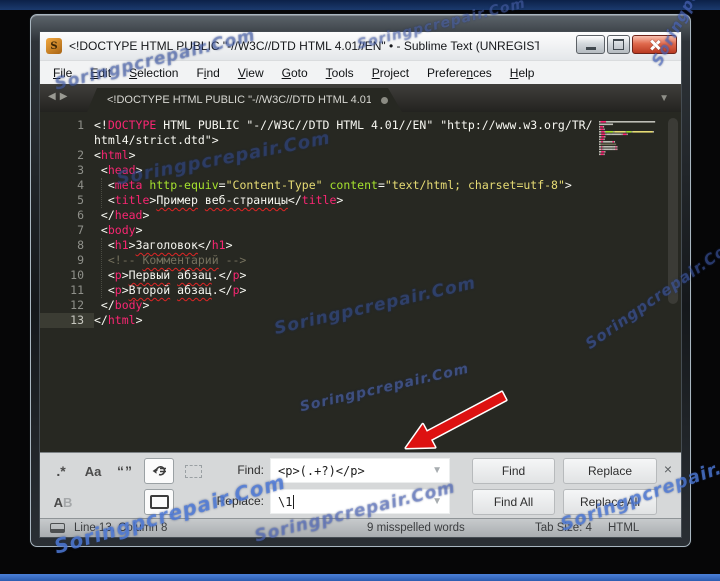 This screenshot has height=581, width=720. Describe the element at coordinates (590, 44) in the screenshot. I see `minimize-button` at that location.